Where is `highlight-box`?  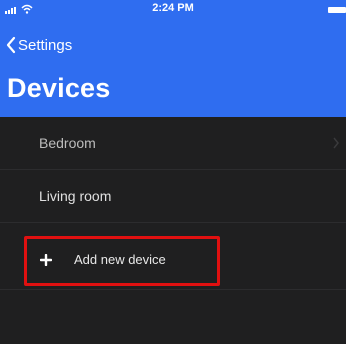 highlight-box is located at coordinates (122, 261).